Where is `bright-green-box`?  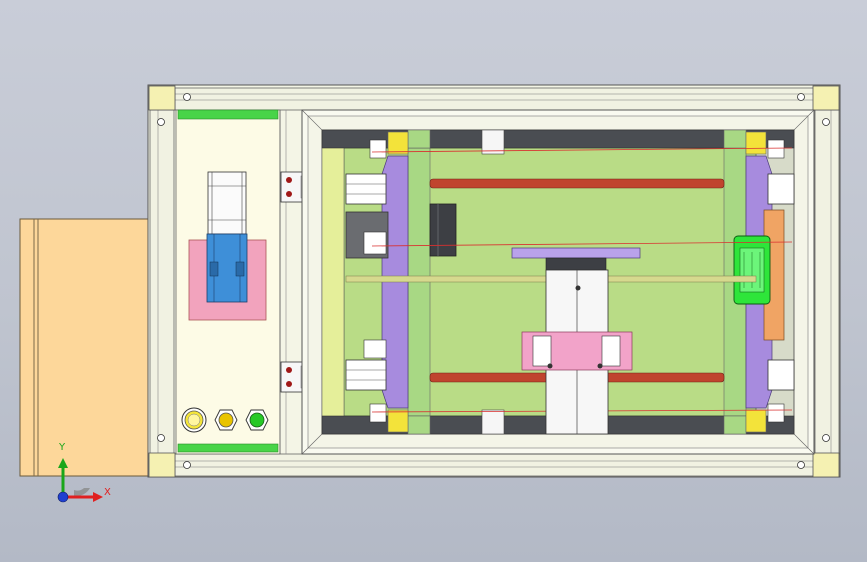
bright-green-box is located at coordinates (752, 270).